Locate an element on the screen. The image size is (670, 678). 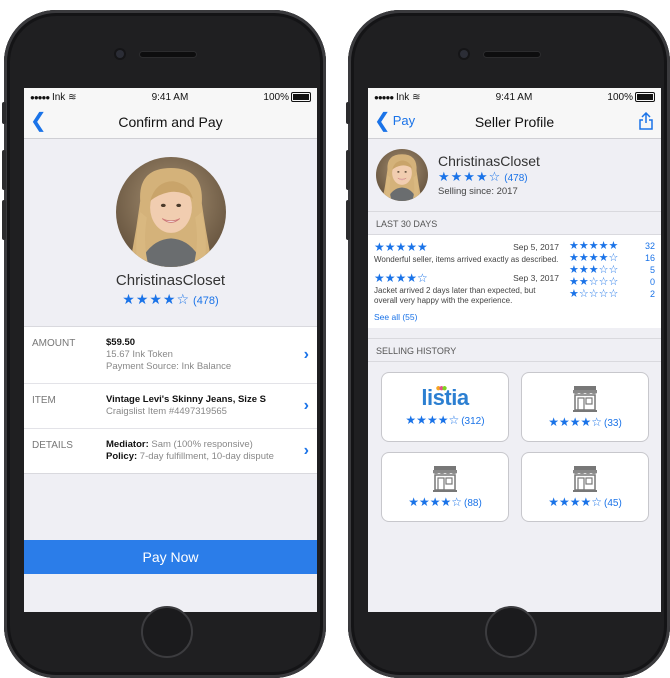
rating-distribution: ★★★★★ 32 ★★★★☆ 16 ★★★☆☆ 5 ★★☆☆☆ 0 ★☆☆☆☆ 2 is located at coordinates (612, 281).